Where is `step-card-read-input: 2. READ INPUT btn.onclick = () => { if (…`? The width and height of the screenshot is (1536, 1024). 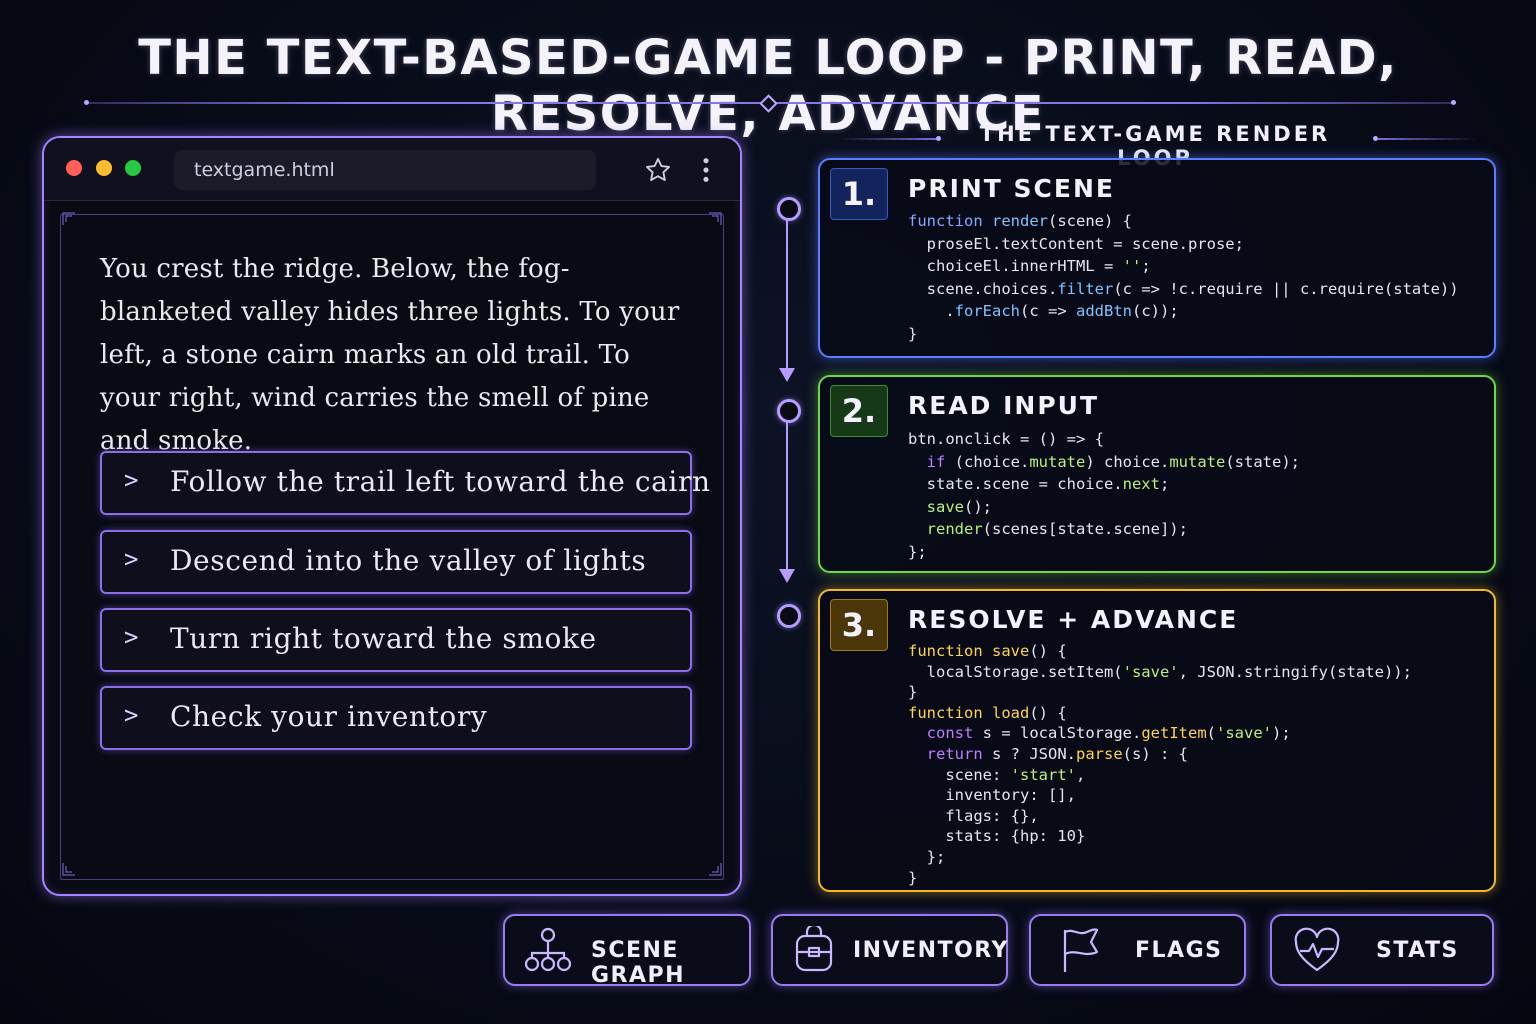
step-card-read-input: 2. READ INPUT btn.onclick = () => { if (… is located at coordinates (1157, 474).